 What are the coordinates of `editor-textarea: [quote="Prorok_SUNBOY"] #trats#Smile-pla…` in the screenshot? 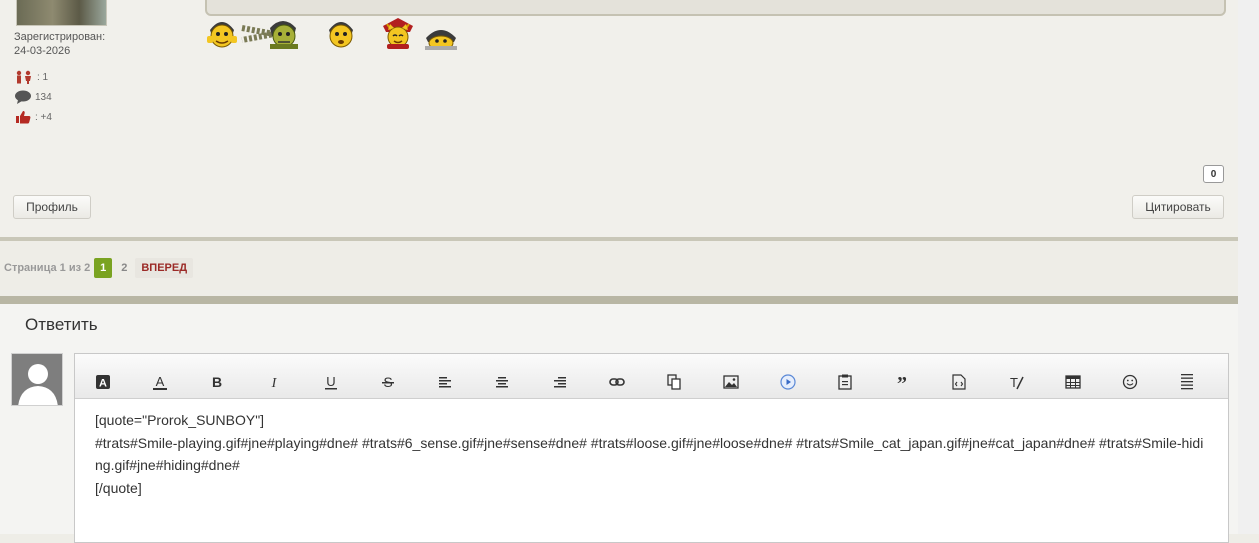 It's located at (650, 454).